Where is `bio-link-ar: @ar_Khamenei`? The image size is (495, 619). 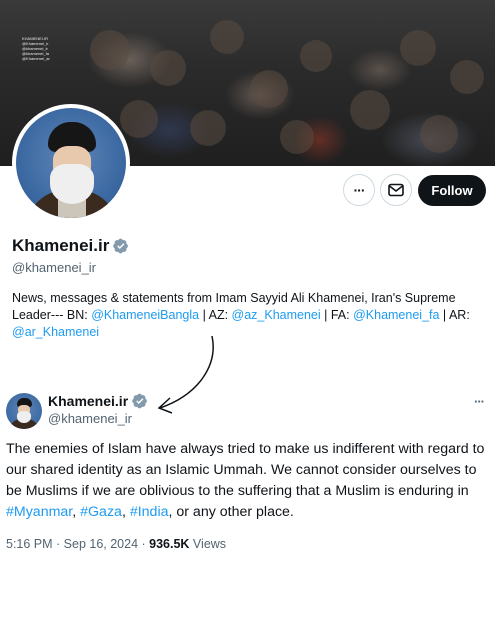
bio-link-ar: @ar_Khamenei is located at coordinates (55, 332).